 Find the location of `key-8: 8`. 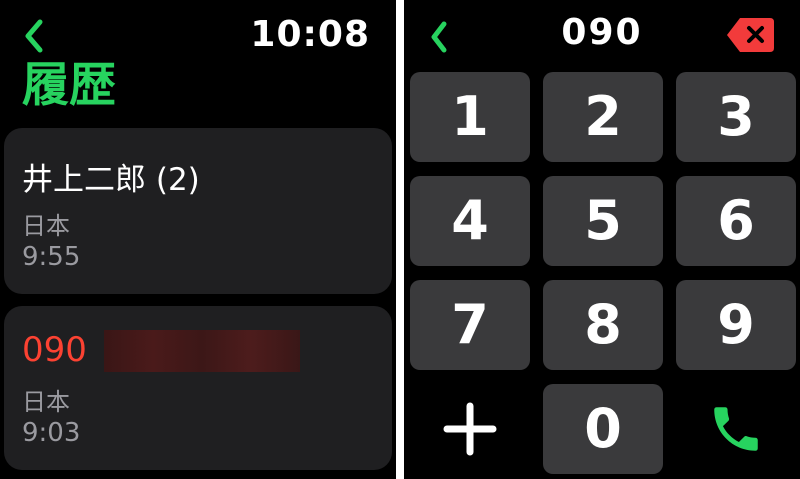

key-8: 8 is located at coordinates (603, 325).